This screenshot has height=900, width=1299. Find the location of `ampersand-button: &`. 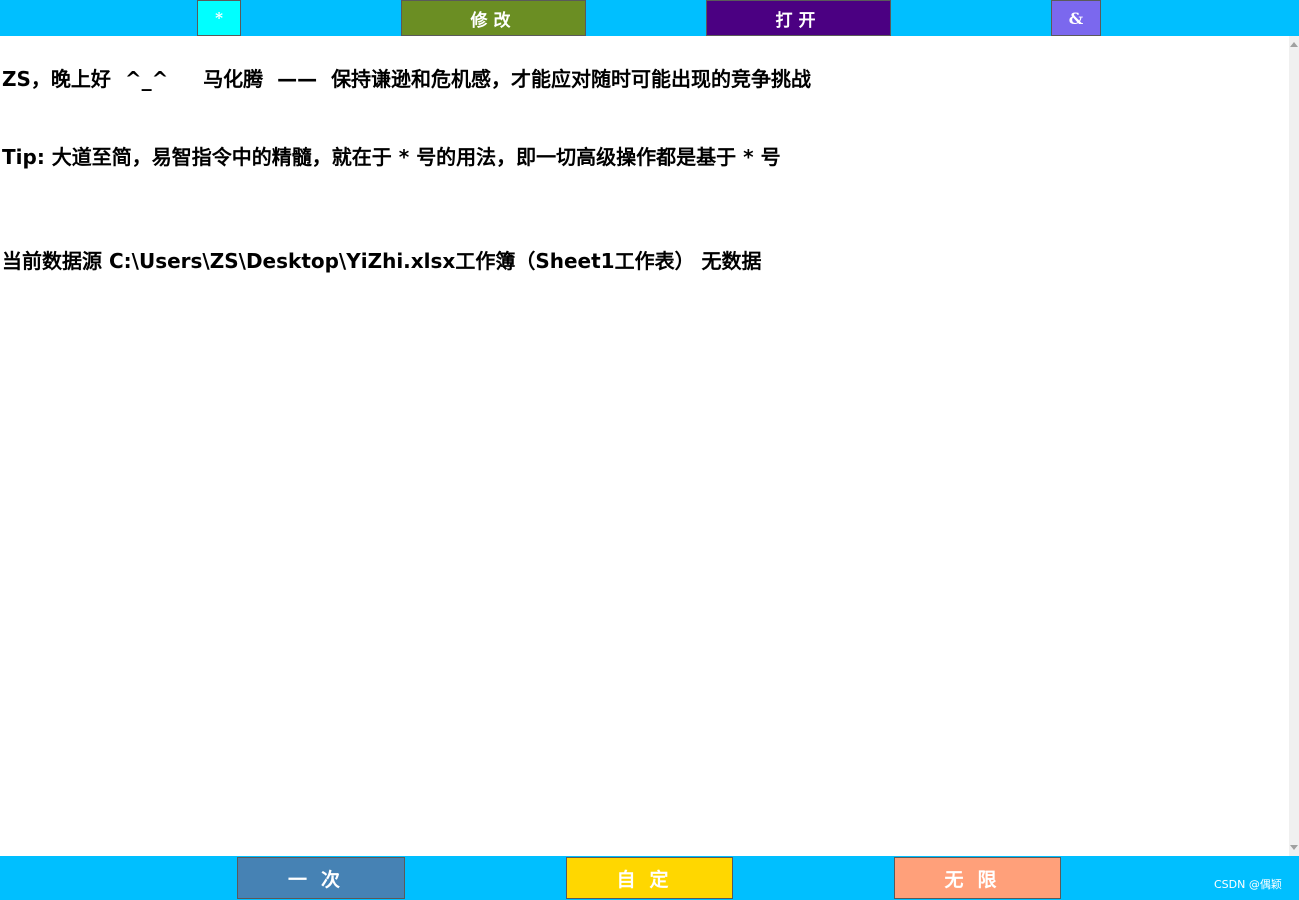

ampersand-button: & is located at coordinates (1076, 18).